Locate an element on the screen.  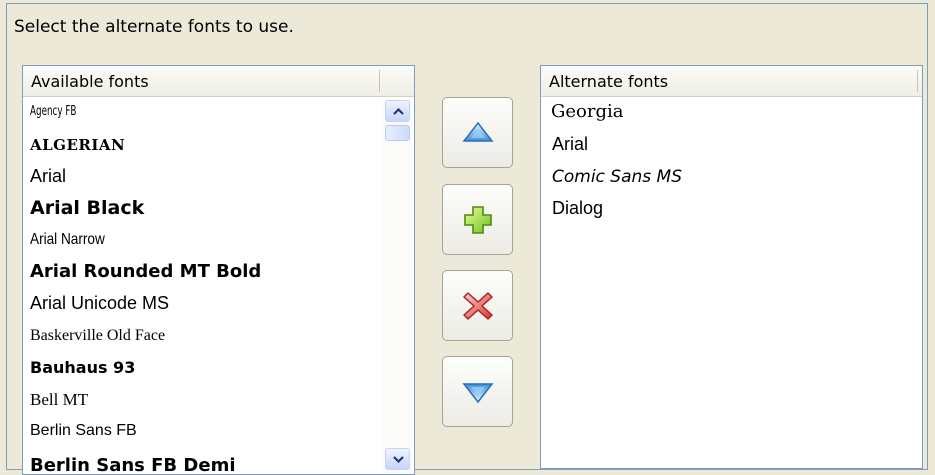
move-up-button is located at coordinates (477, 132).